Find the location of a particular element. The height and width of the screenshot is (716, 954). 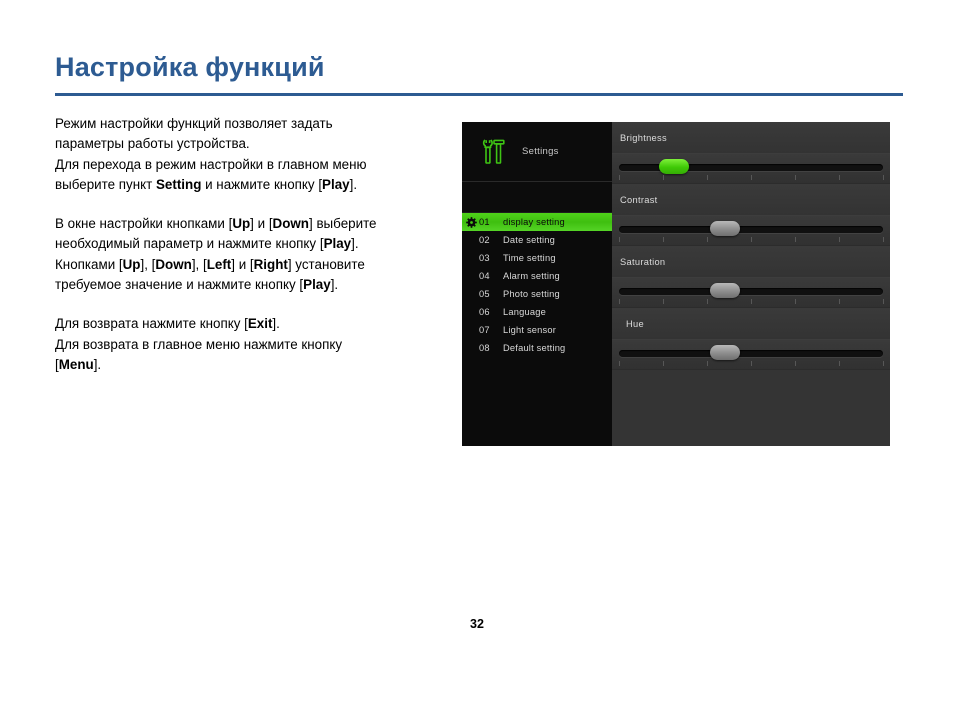

device-settings-pane: Brightness Contrast Saturation Hue is located at coordinates (751, 284).